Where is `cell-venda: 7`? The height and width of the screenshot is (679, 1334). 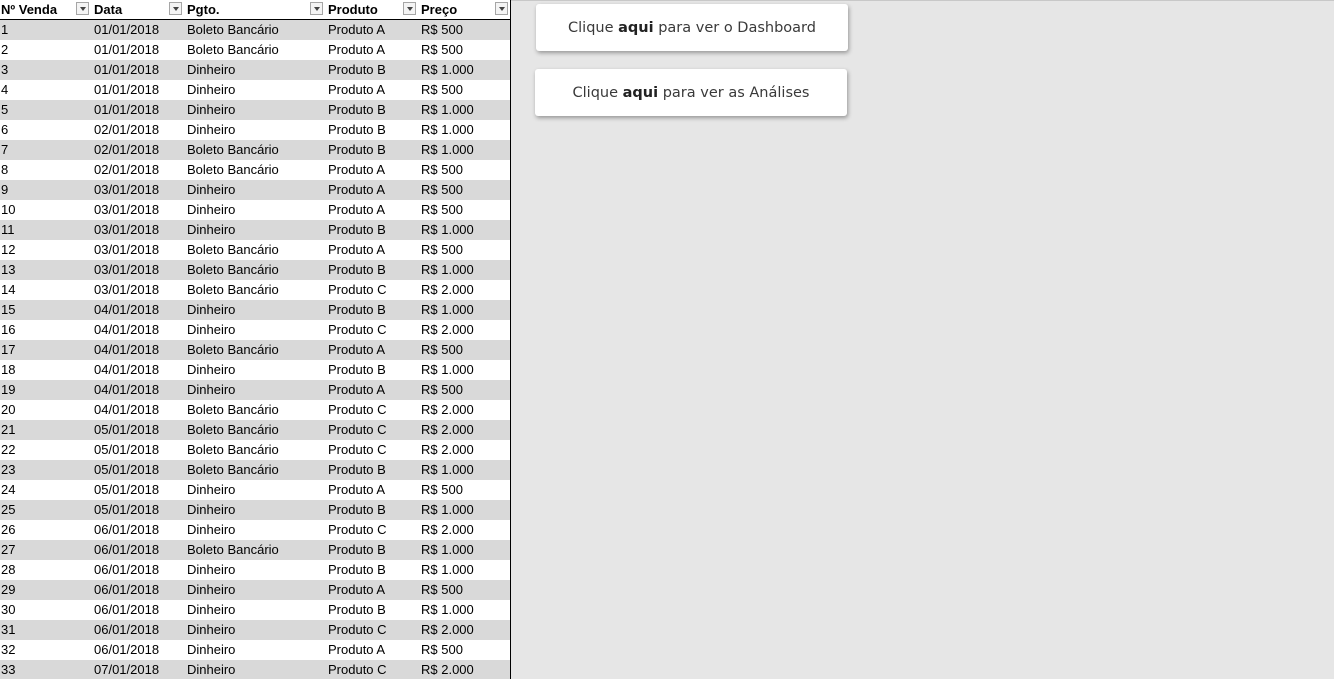 cell-venda: 7 is located at coordinates (45, 150).